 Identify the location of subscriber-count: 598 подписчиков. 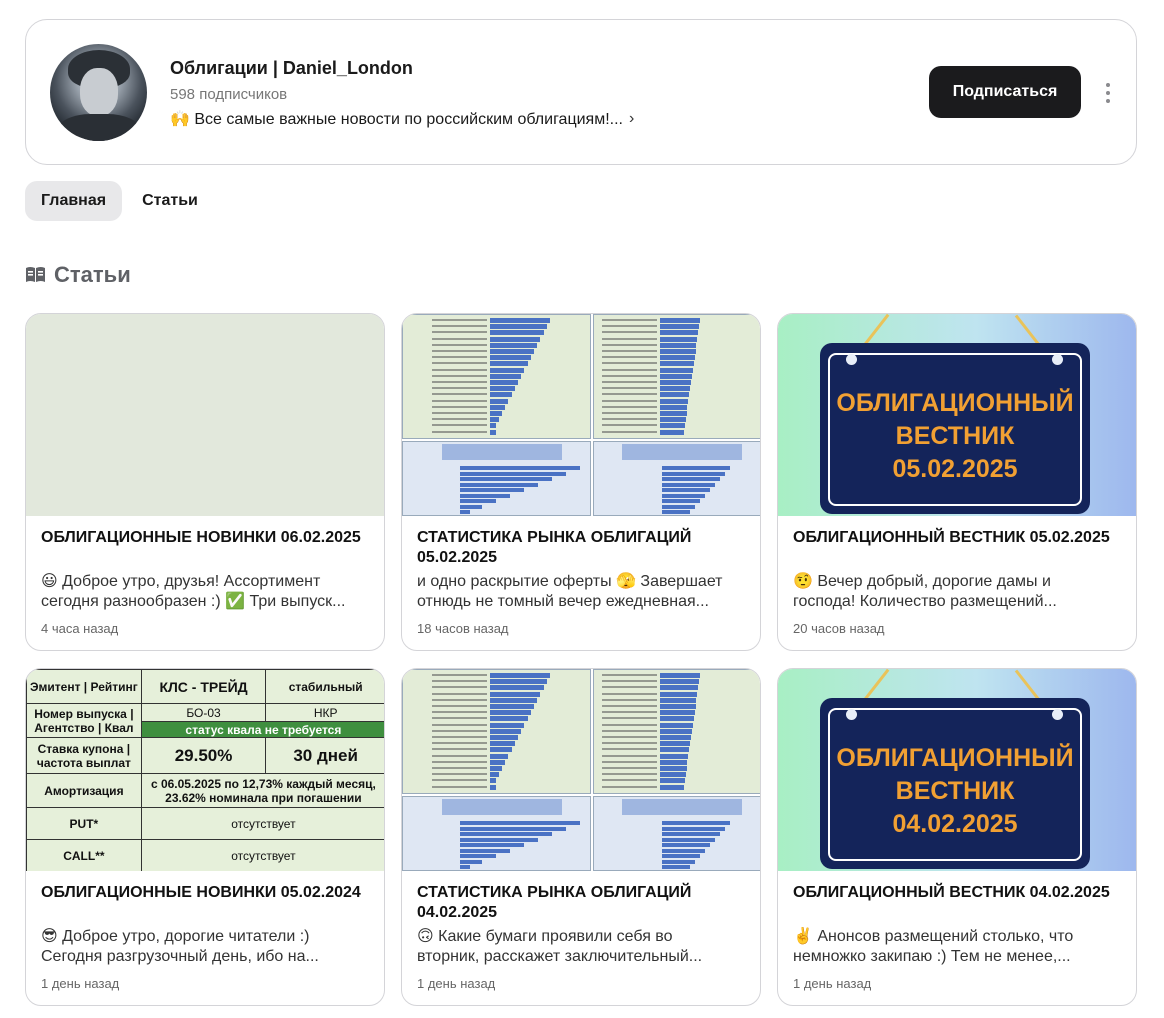
(229, 94).